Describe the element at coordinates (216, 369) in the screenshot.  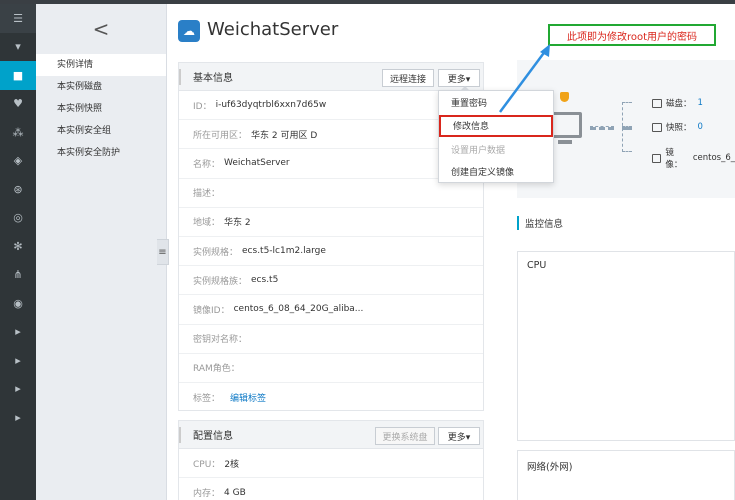
I see `row-label: RAM角色：` at that location.